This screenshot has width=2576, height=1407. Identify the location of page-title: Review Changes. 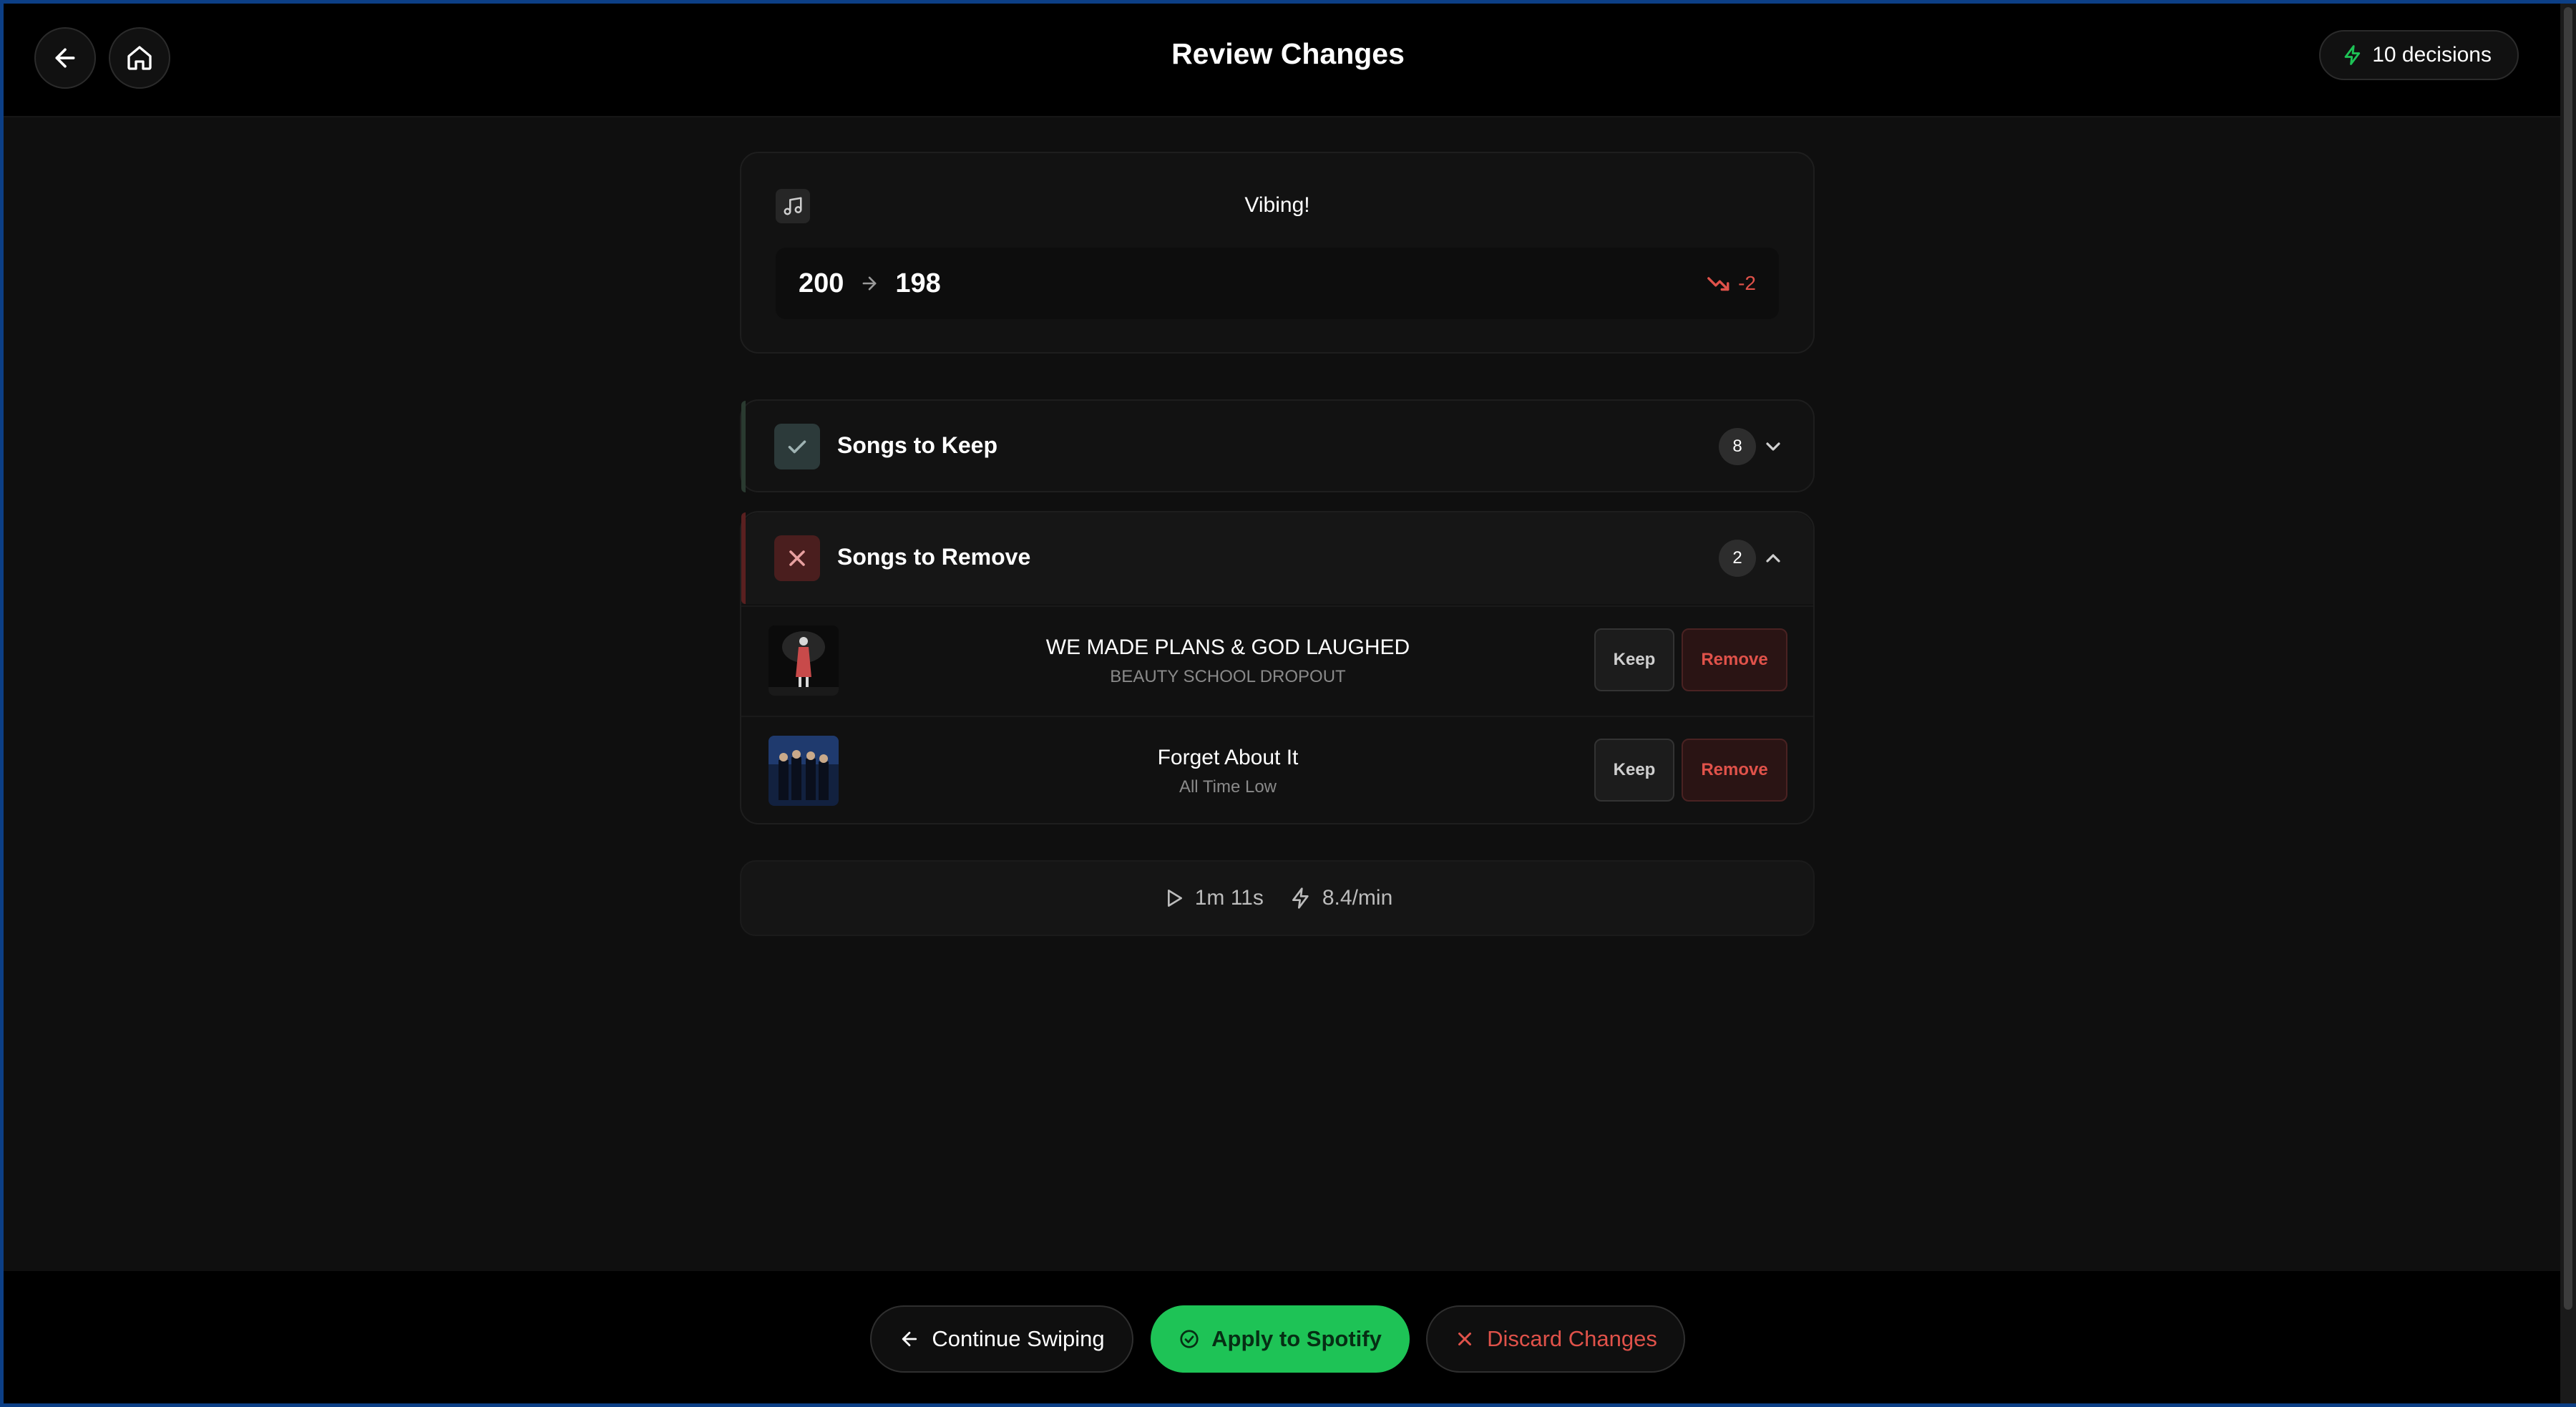
(1288, 53).